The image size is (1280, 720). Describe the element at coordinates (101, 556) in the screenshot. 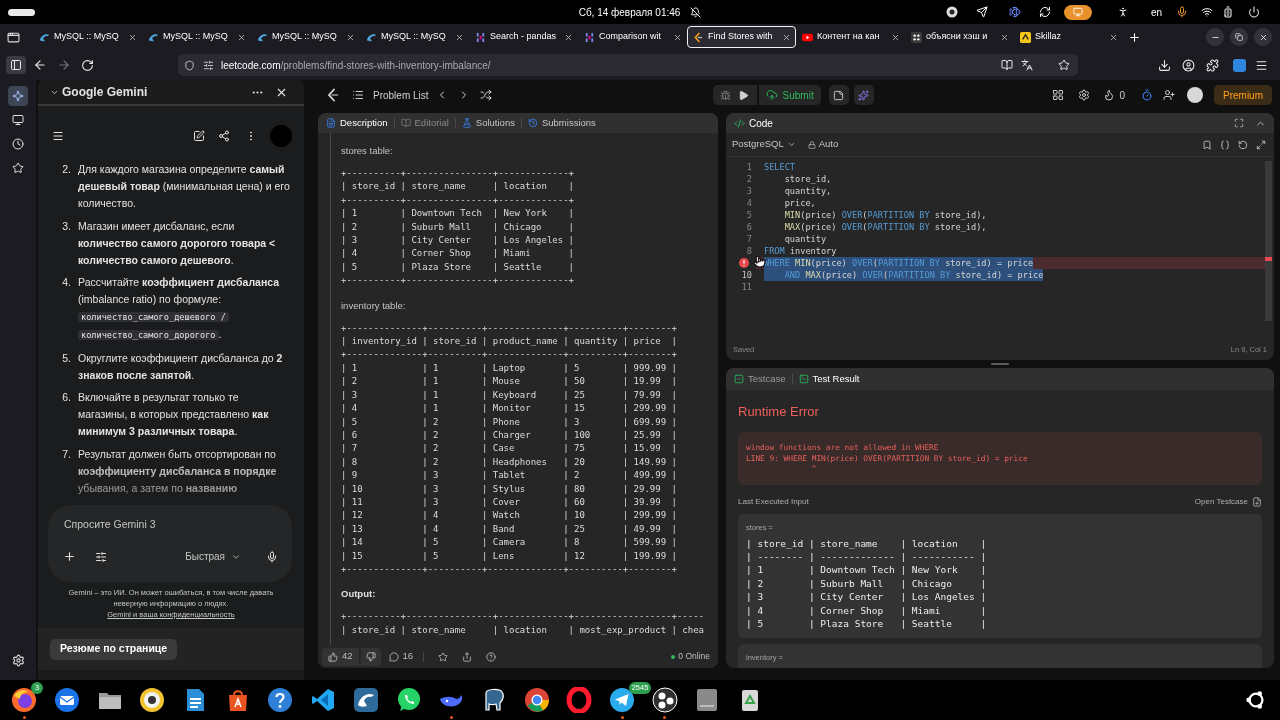

I see `tools-icon` at that location.